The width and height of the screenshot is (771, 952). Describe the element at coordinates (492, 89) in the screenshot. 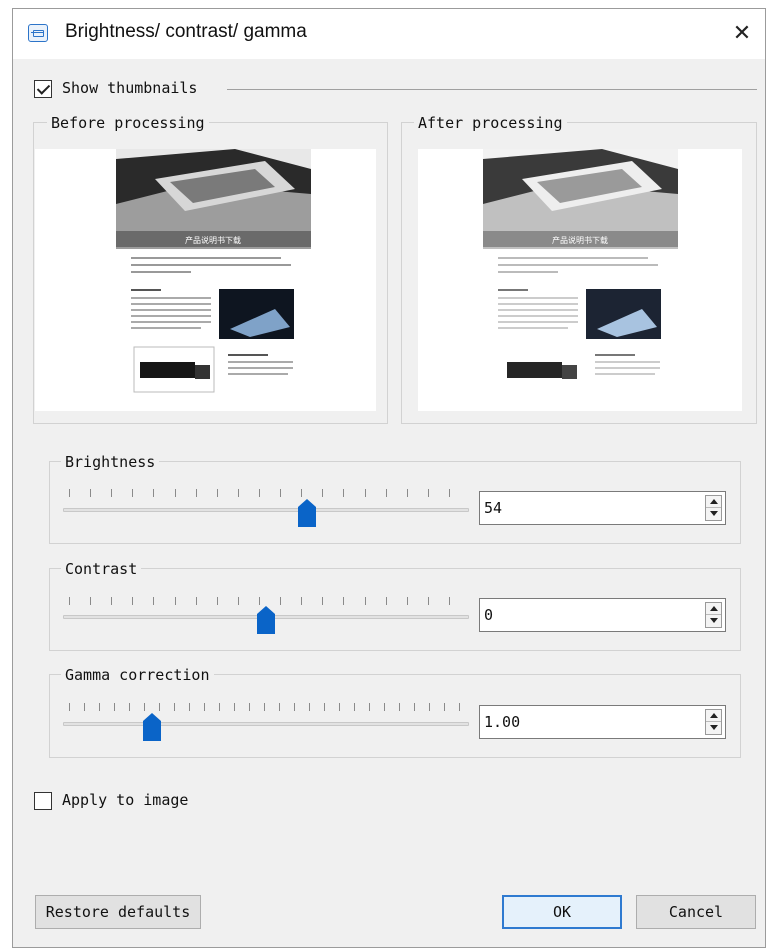

I see `thumbnails-separator` at that location.